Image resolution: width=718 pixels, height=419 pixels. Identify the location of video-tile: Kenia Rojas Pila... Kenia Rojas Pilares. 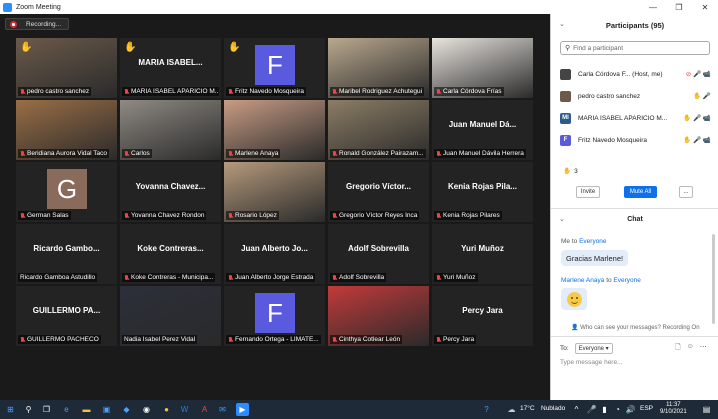
(482, 192).